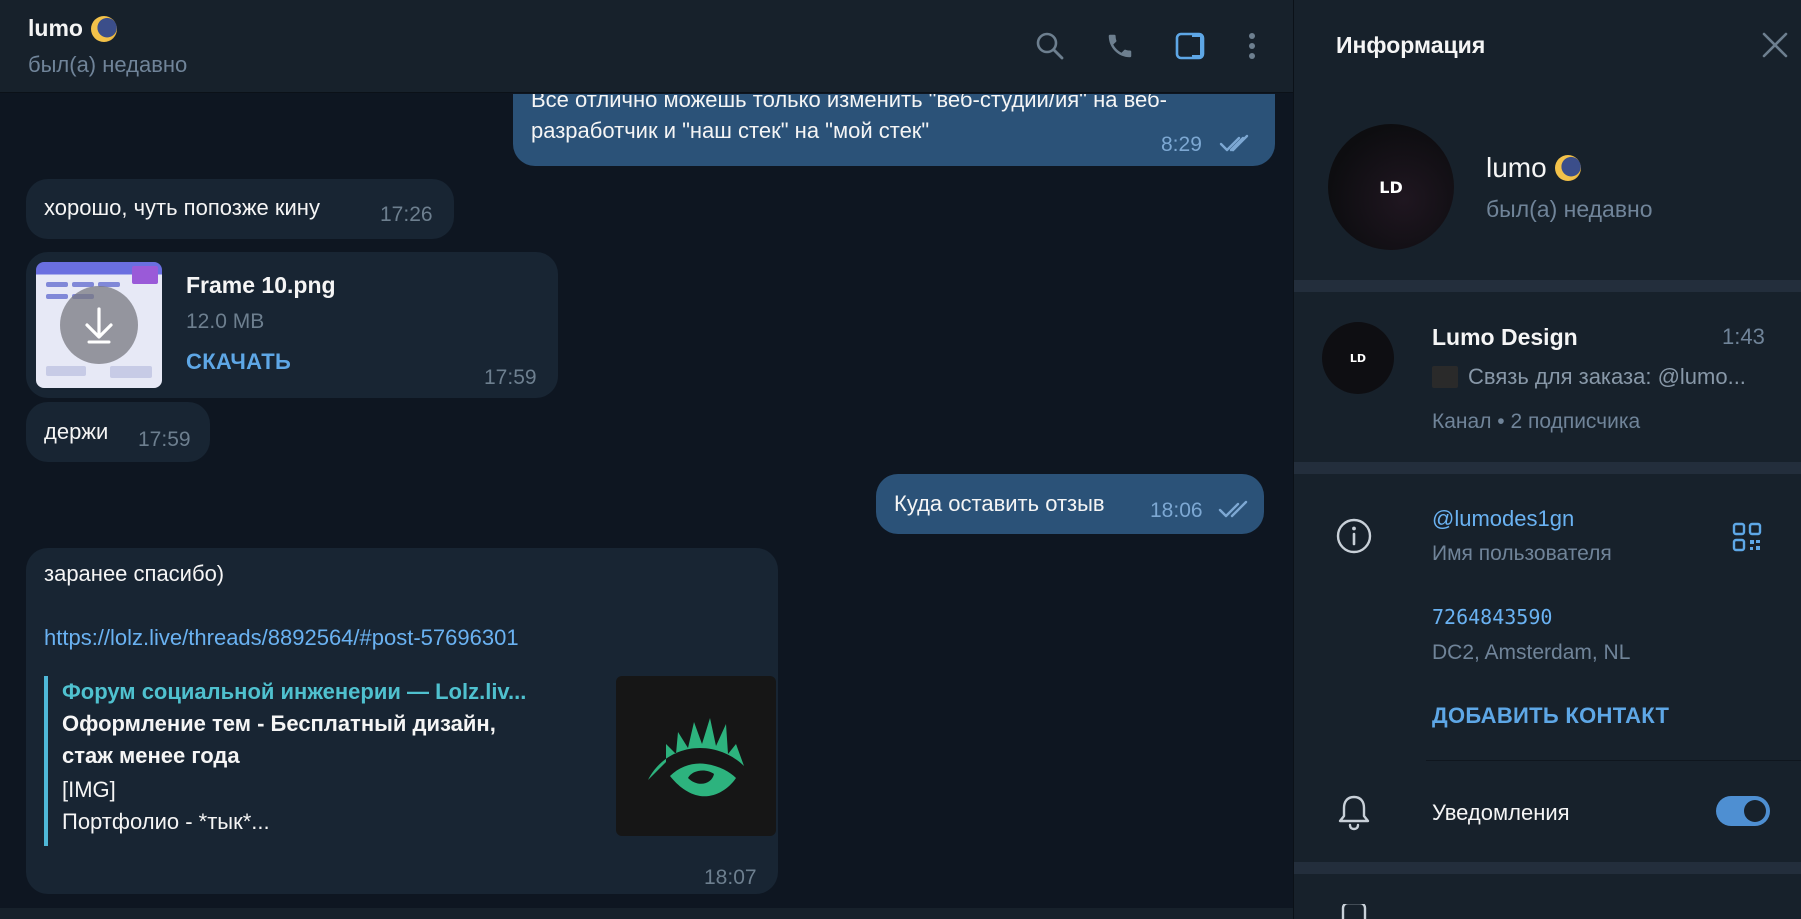 This screenshot has height=919, width=1801. Describe the element at coordinates (999, 503) in the screenshot. I see `message-text: Куда оставить отзыв` at that location.